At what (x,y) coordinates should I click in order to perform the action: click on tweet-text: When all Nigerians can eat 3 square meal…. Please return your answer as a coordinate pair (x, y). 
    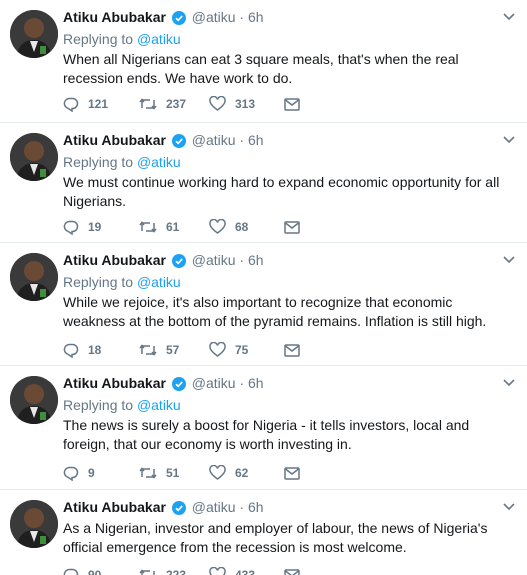
    Looking at the image, I should click on (261, 68).